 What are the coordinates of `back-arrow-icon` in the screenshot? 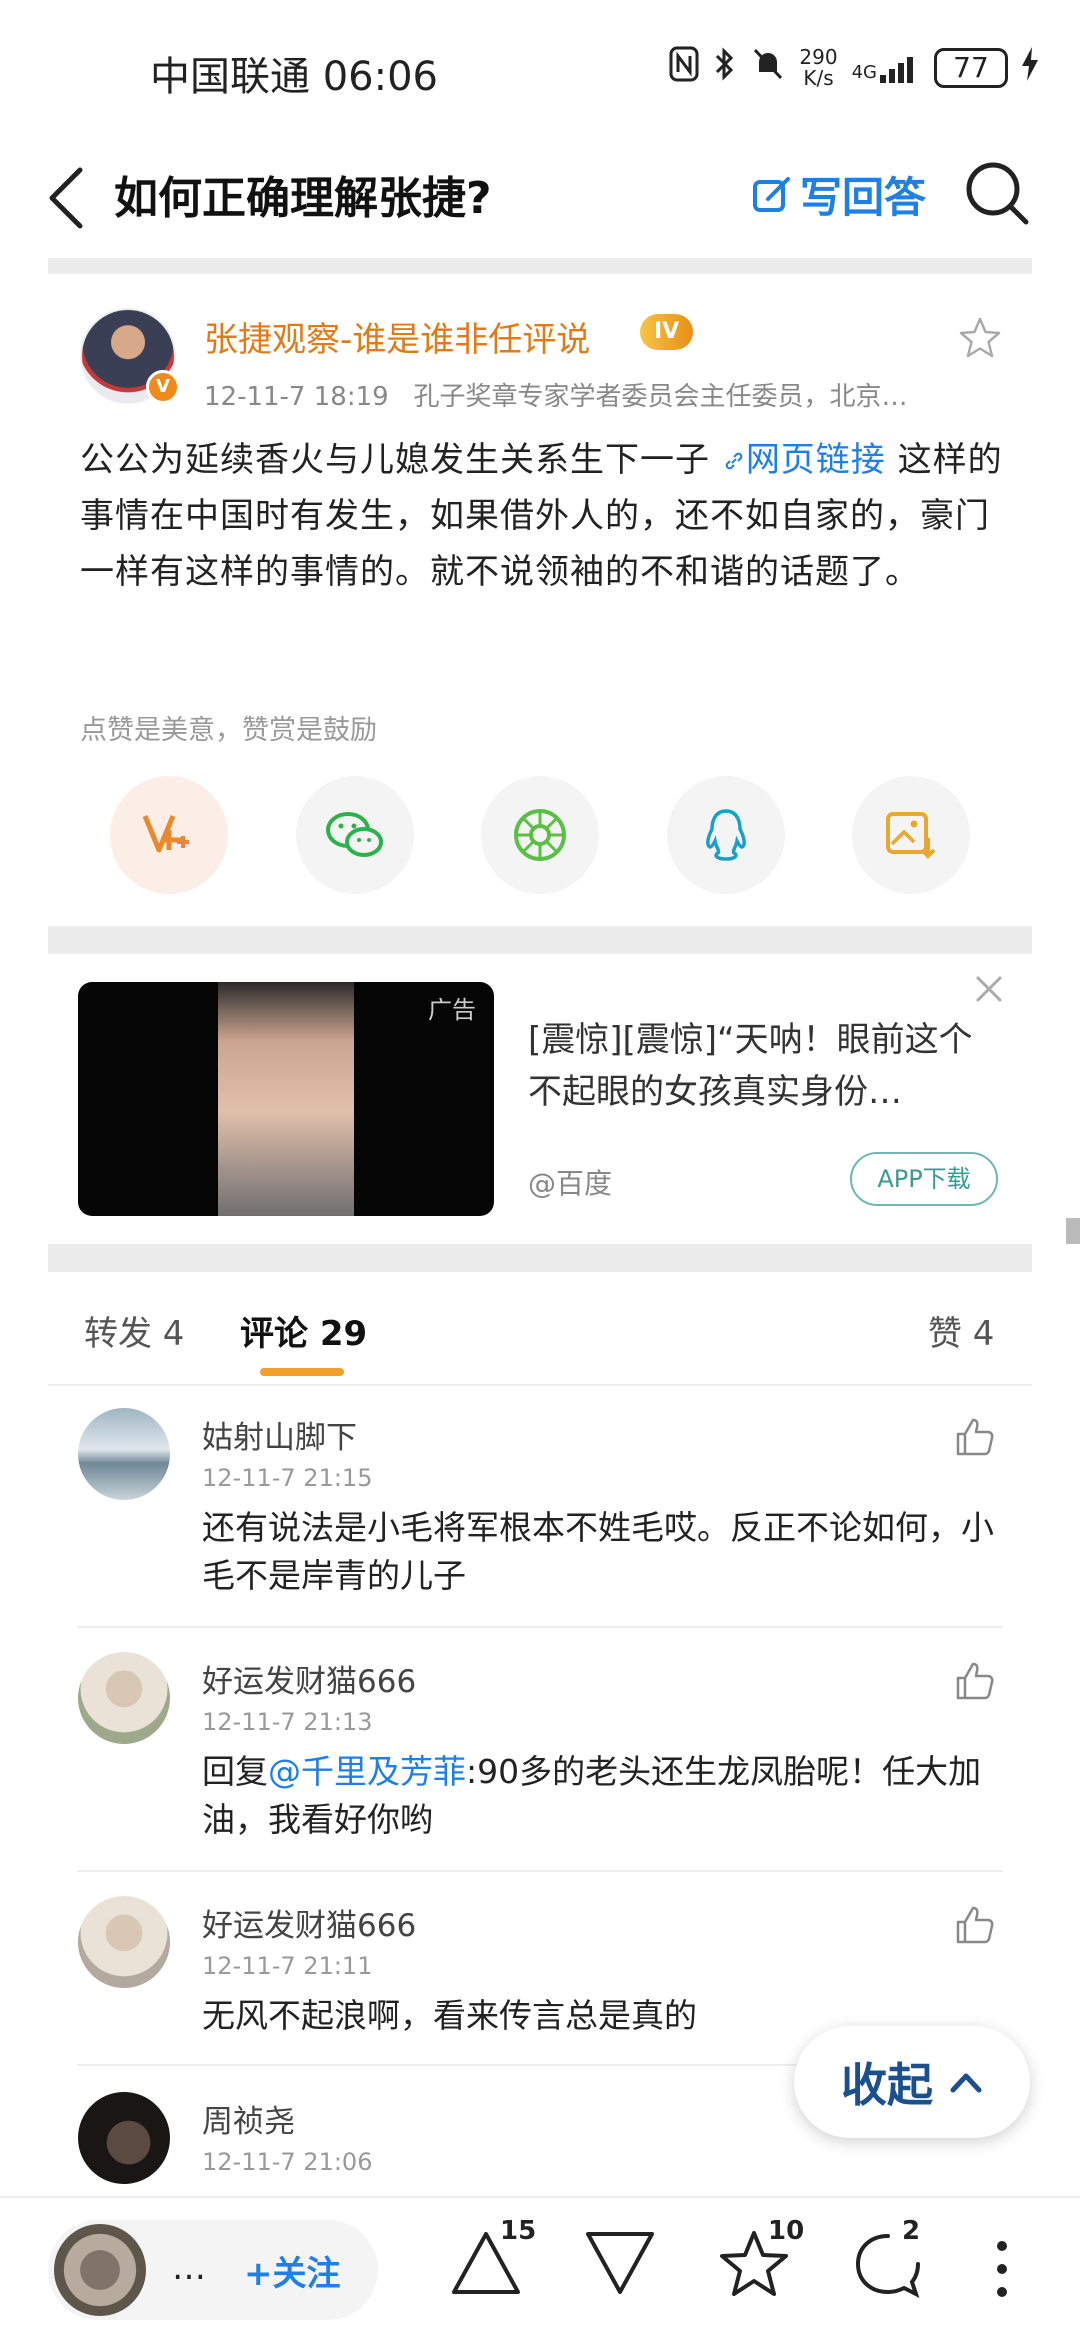 It's located at (69, 197).